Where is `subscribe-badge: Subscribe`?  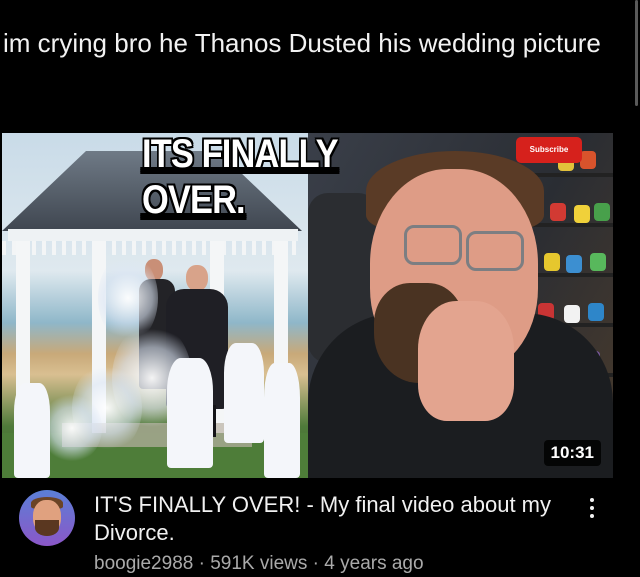
subscribe-badge: Subscribe is located at coordinates (549, 150).